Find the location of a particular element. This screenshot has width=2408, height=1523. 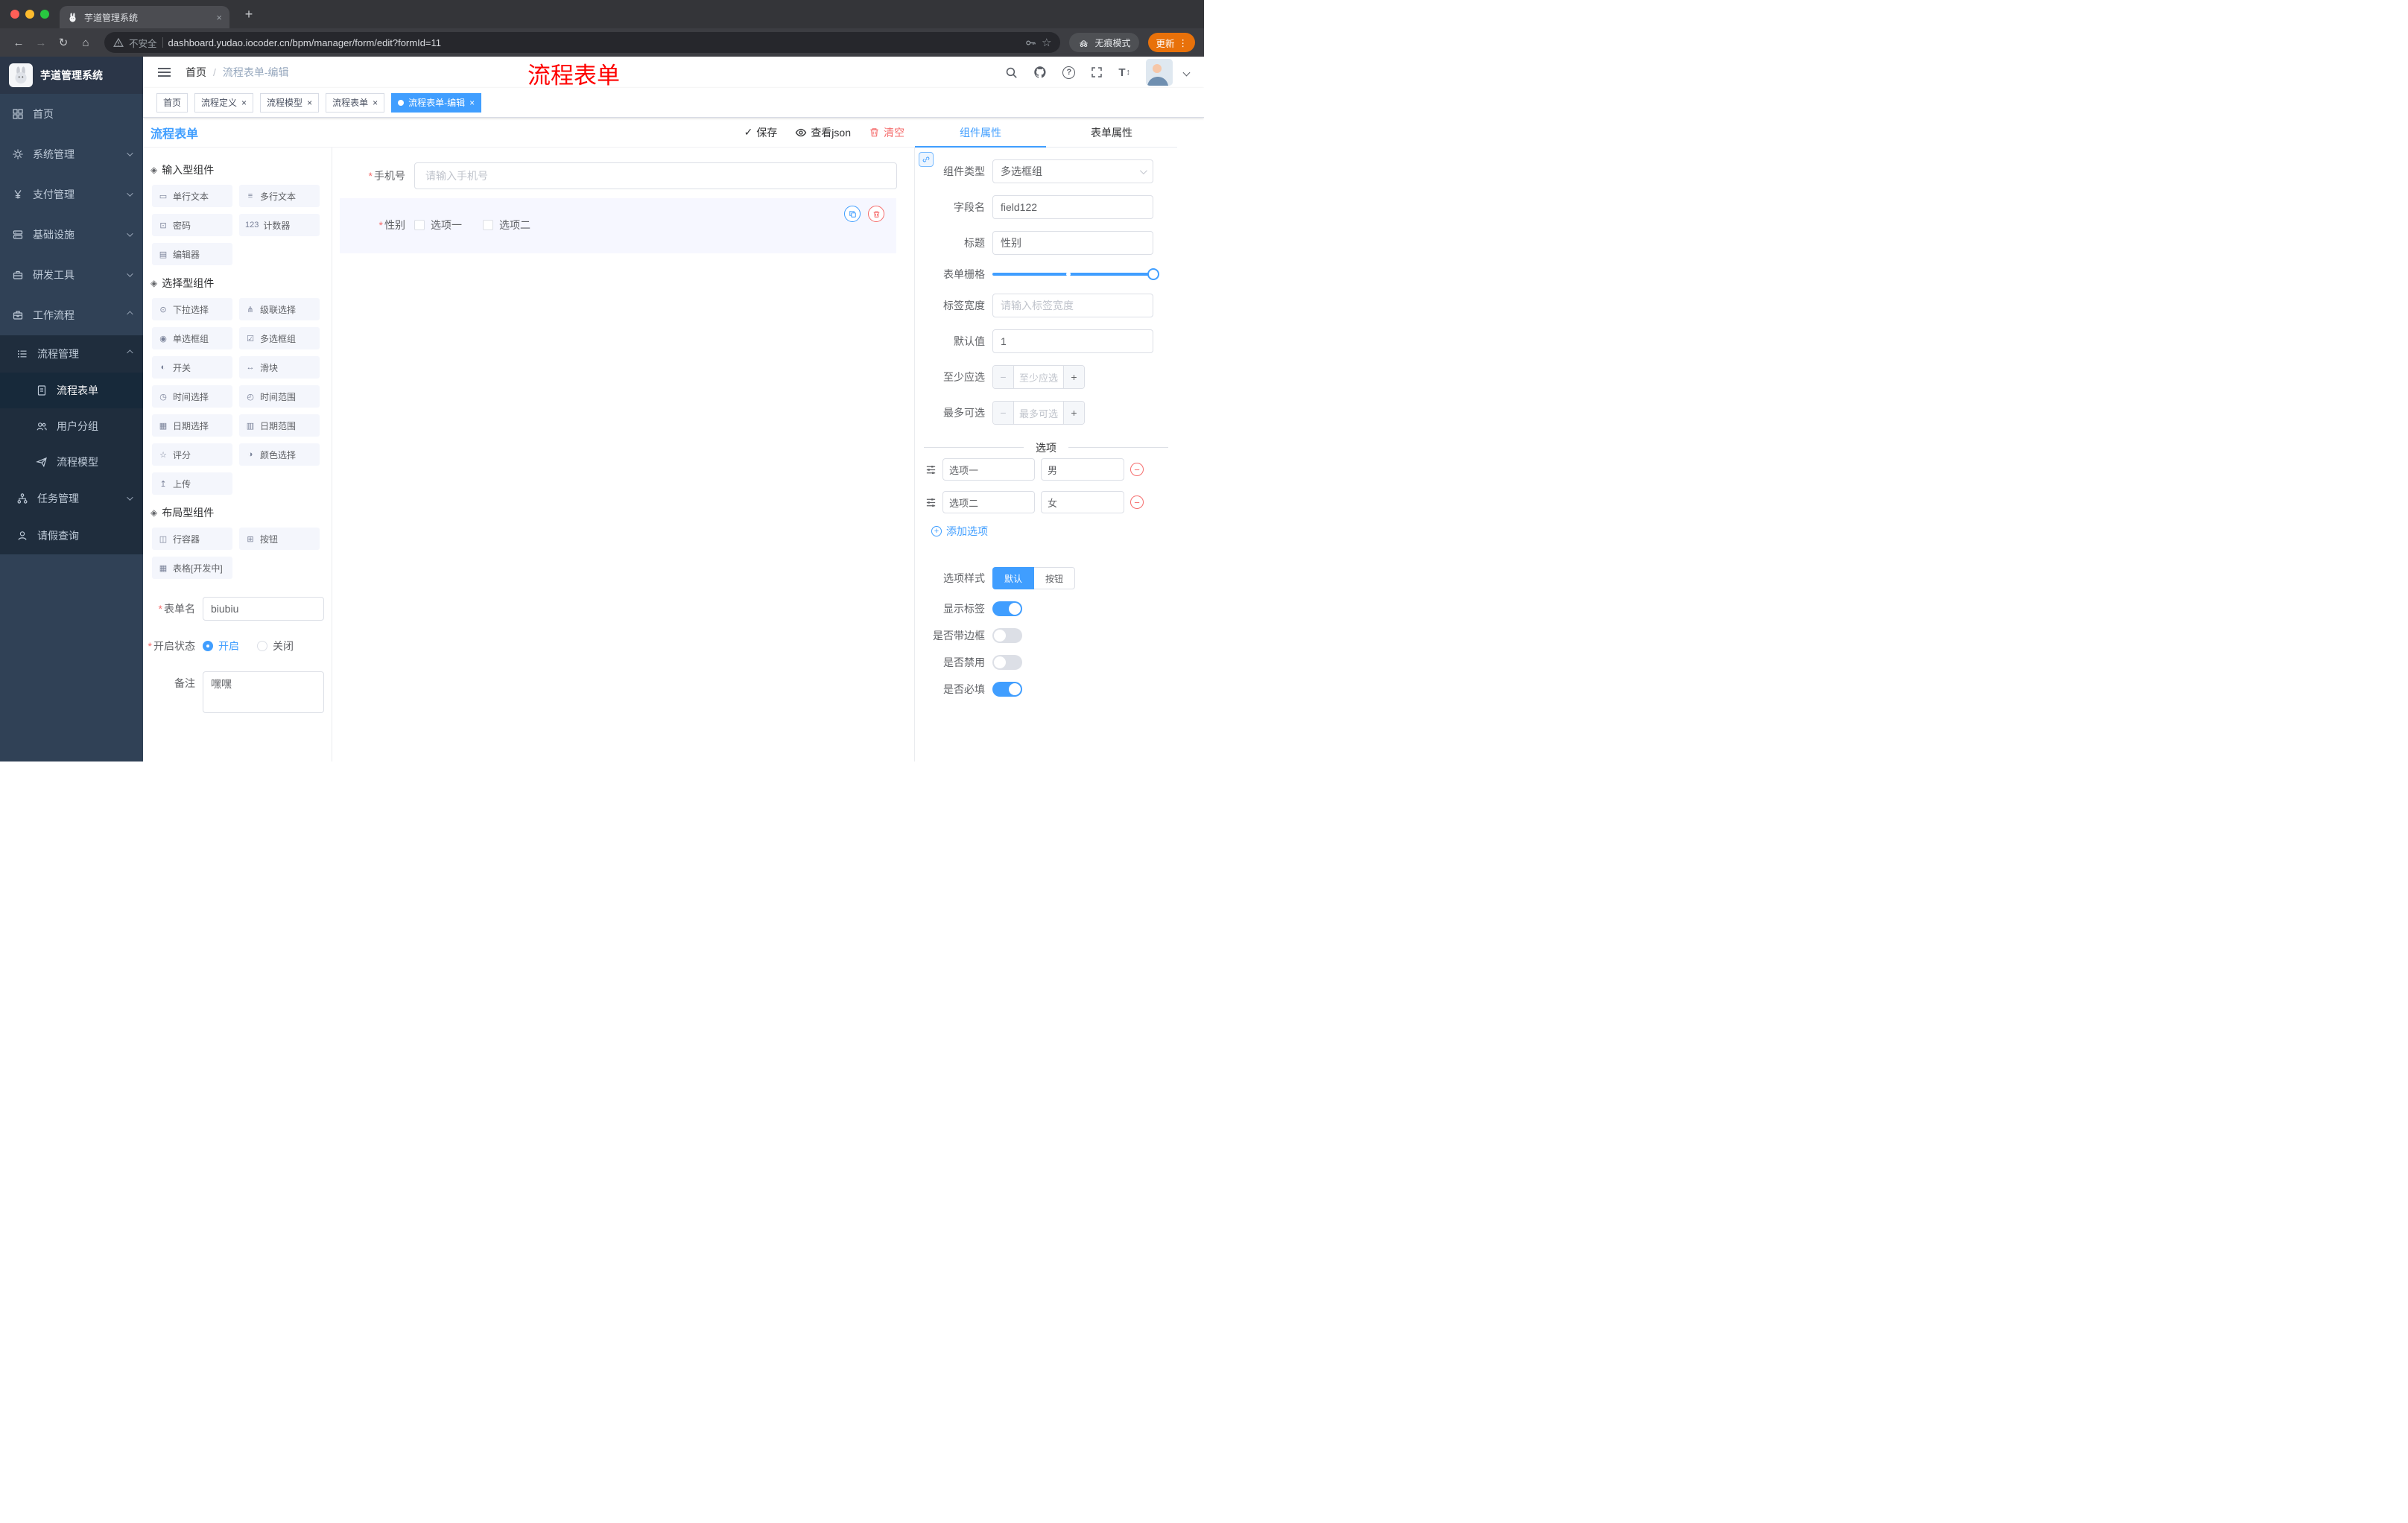

form-name-input is located at coordinates (263, 609).